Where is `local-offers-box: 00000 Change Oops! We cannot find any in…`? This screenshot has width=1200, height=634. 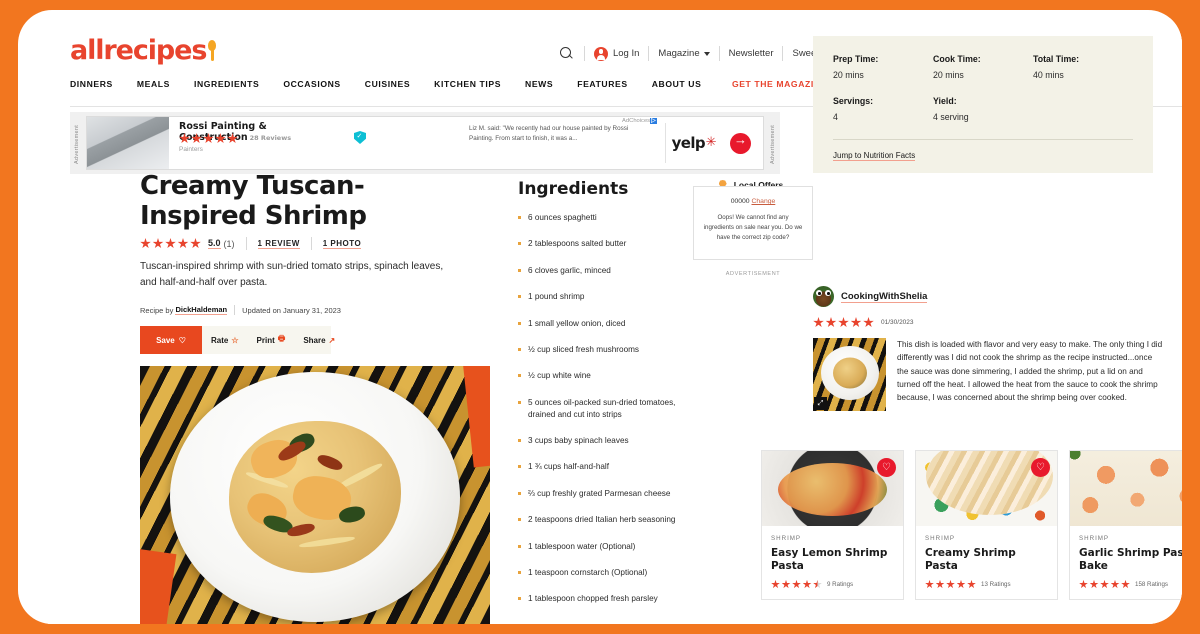 local-offers-box: 00000 Change Oops! We cannot find any in… is located at coordinates (753, 223).